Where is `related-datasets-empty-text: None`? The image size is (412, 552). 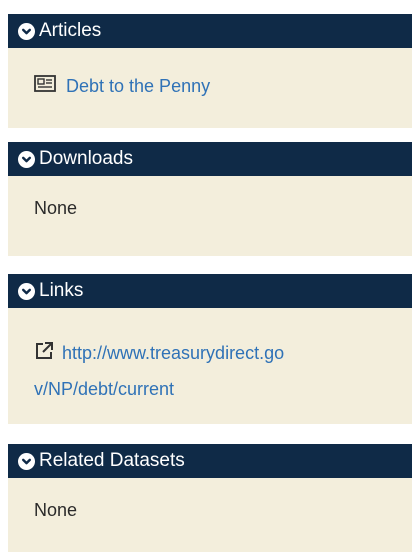 related-datasets-empty-text: None is located at coordinates (56, 510).